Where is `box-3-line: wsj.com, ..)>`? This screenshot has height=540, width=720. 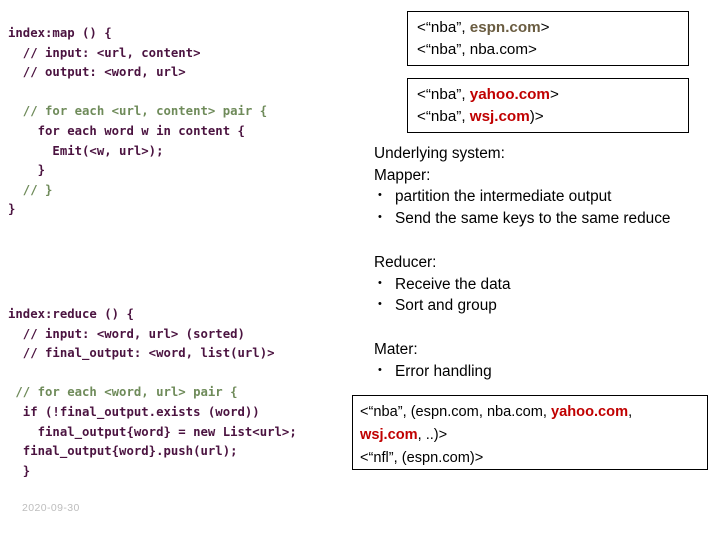 box-3-line: wsj.com, ..)> is located at coordinates (533, 435).